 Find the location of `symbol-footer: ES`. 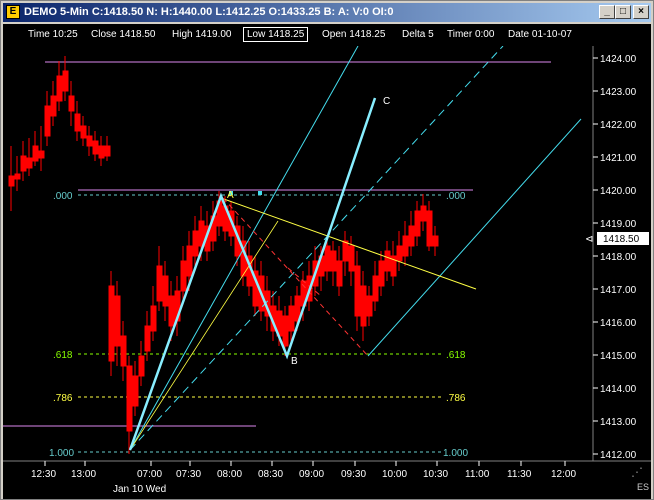

symbol-footer: ES is located at coordinates (643, 487).